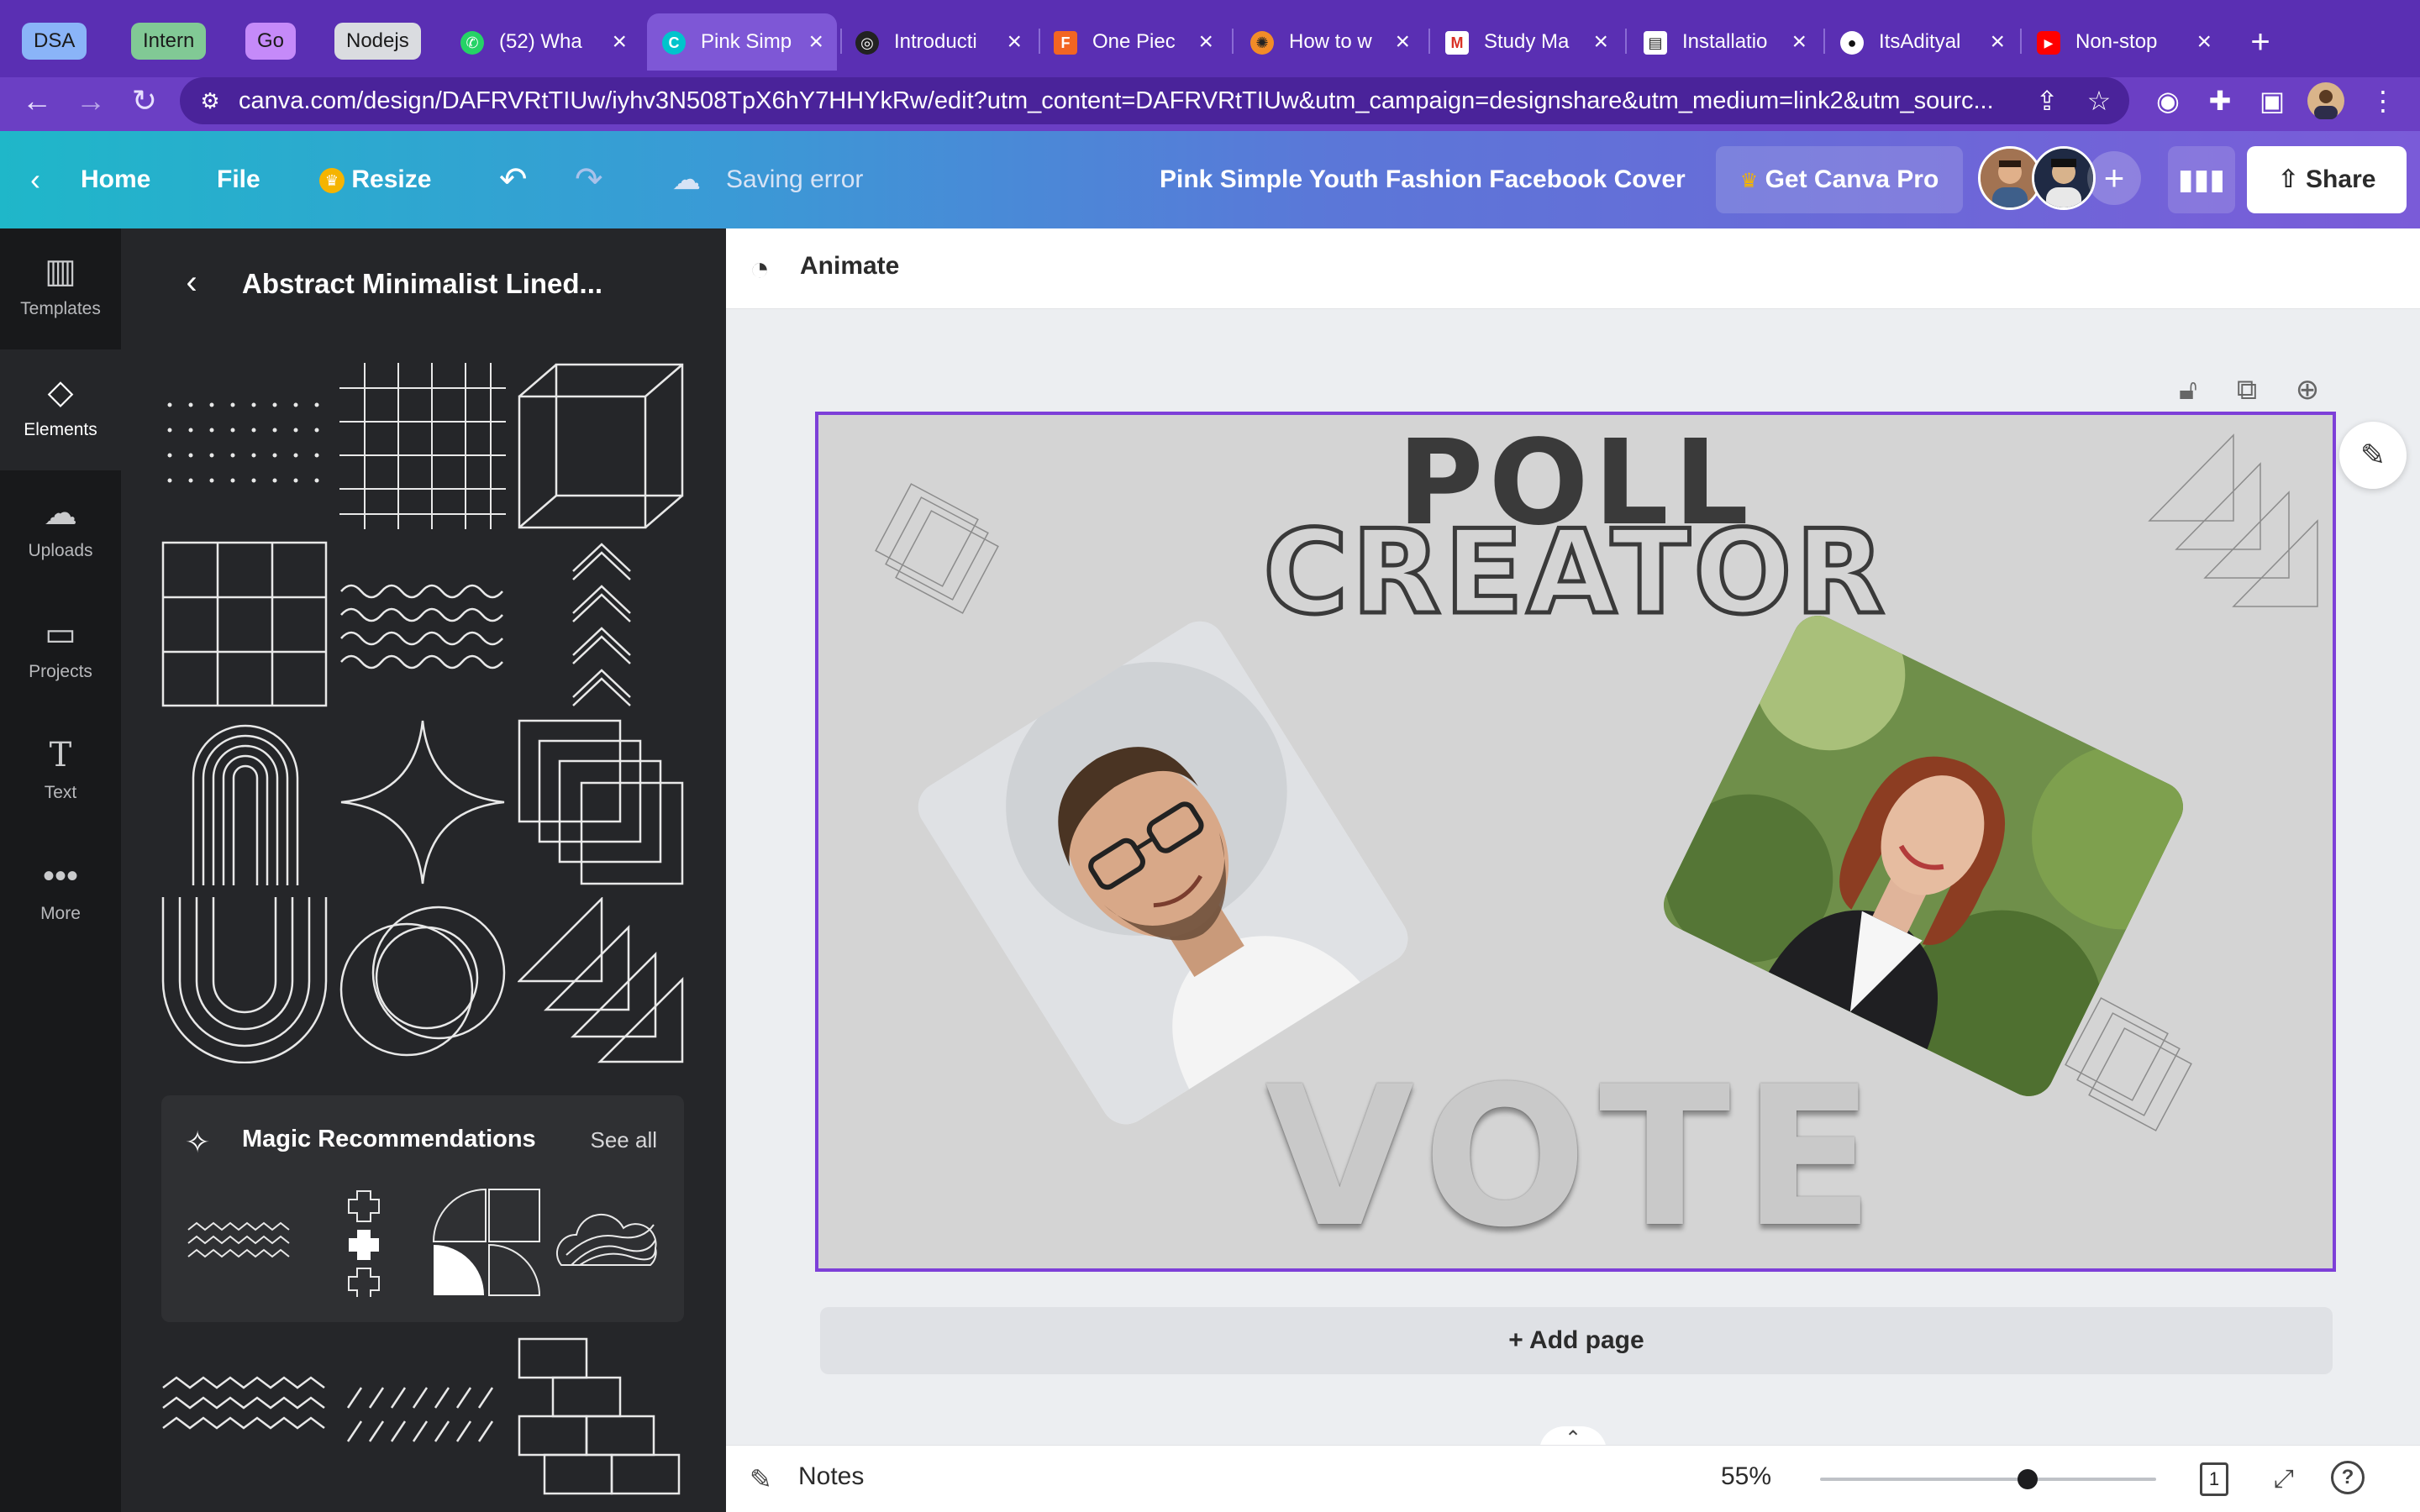 Image resolution: width=2420 pixels, height=1512 pixels. I want to click on rail-templates: ▥ Templates, so click(60, 288).